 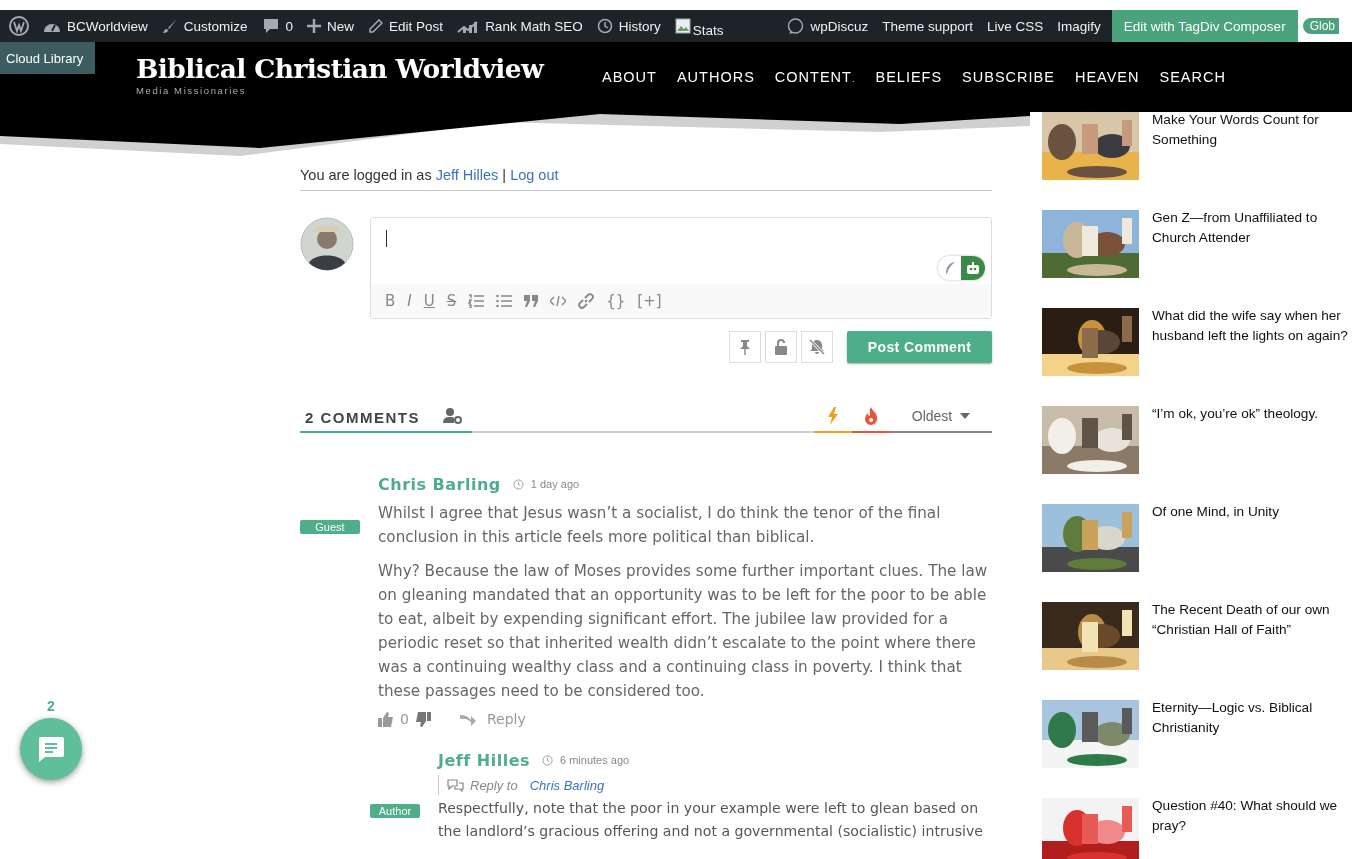 What do you see at coordinates (51, 706) in the screenshot?
I see `comment-count: 2` at bounding box center [51, 706].